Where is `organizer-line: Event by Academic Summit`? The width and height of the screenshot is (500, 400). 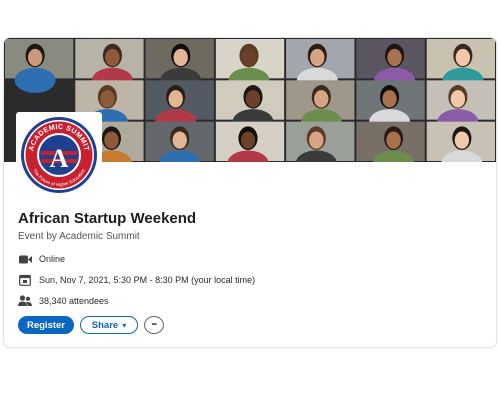
organizer-line: Event by Academic Summit is located at coordinates (79, 236).